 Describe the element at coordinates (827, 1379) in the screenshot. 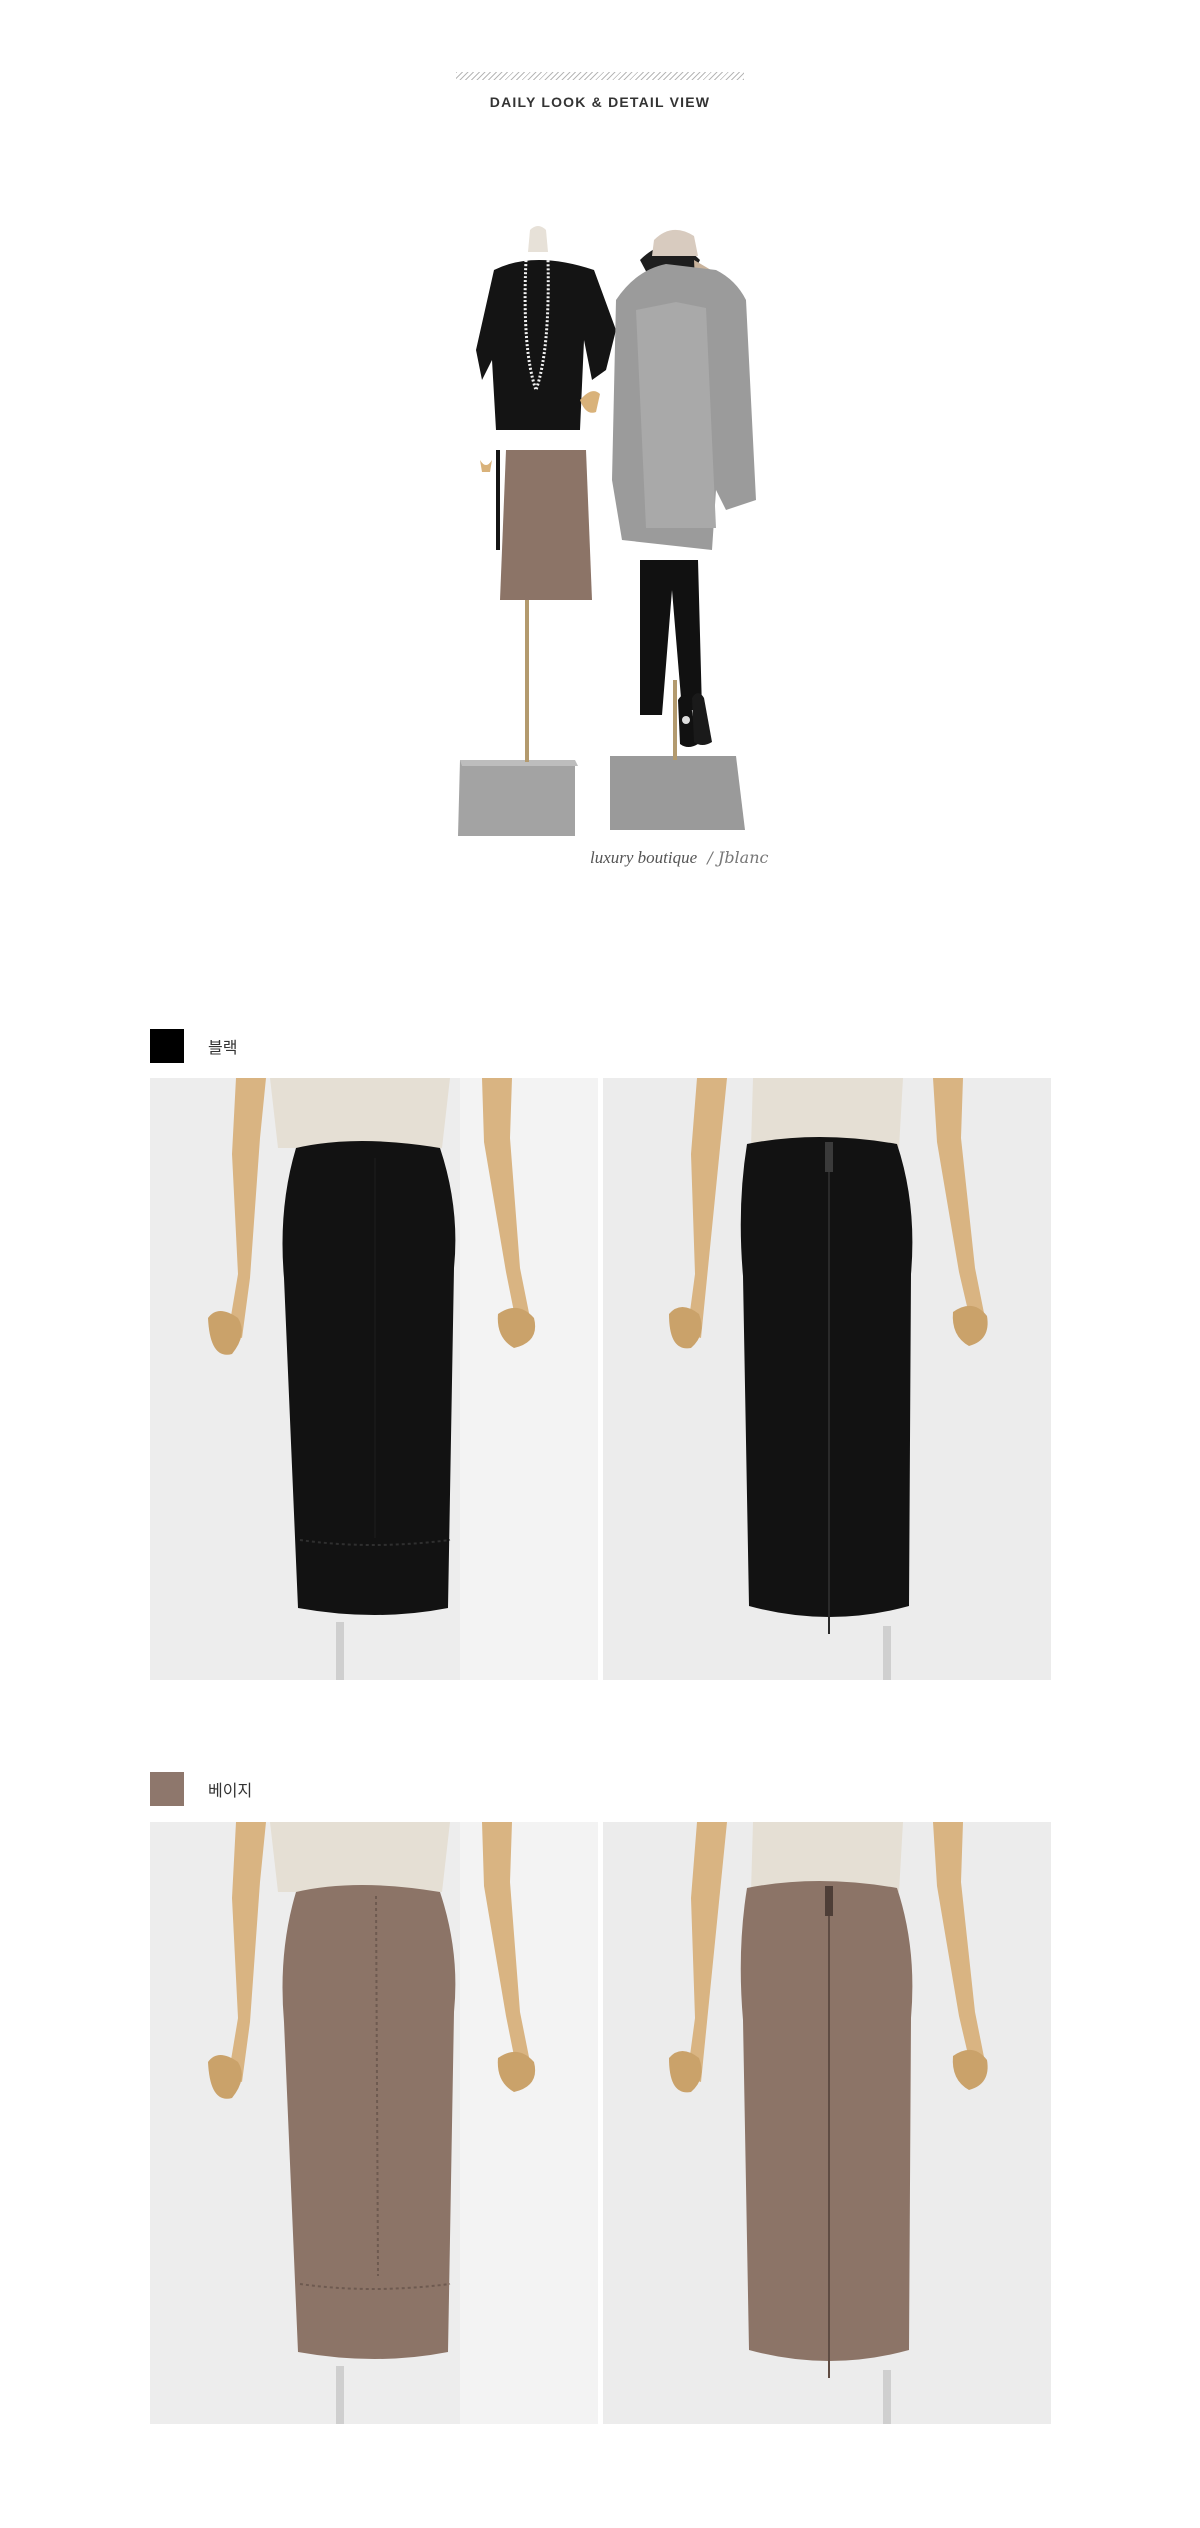

I see `black-skirt-back-photo` at that location.